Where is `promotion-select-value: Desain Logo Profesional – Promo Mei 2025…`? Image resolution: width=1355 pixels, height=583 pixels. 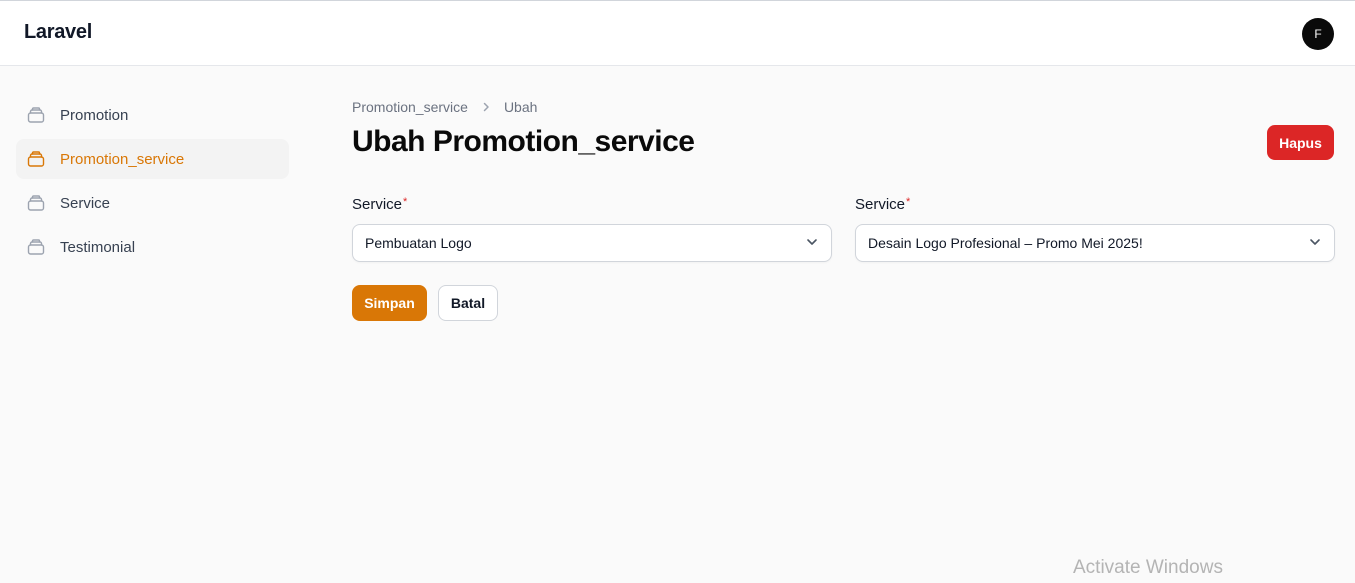
promotion-select-value: Desain Logo Profesional – Promo Mei 2025… is located at coordinates (1005, 243).